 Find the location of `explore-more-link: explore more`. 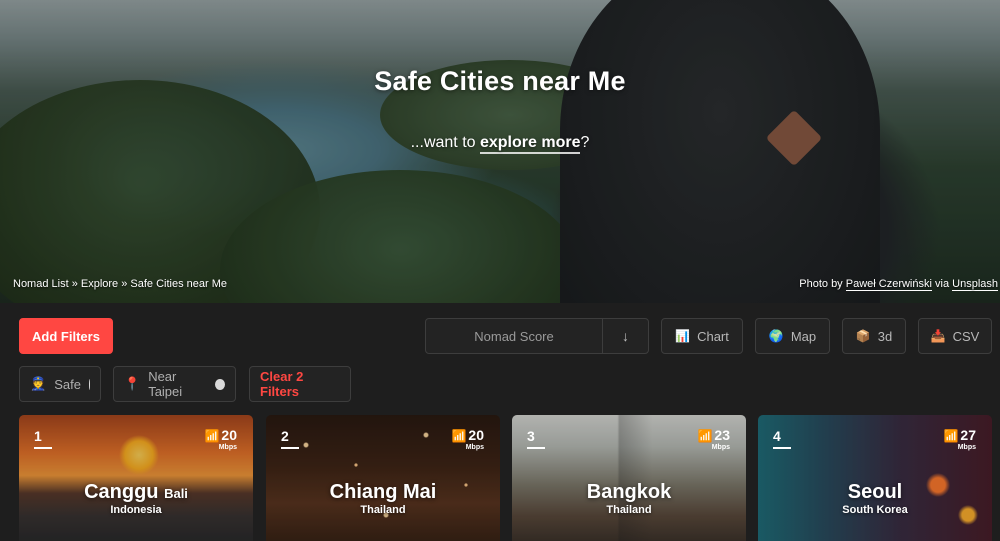

explore-more-link: explore more is located at coordinates (530, 144).